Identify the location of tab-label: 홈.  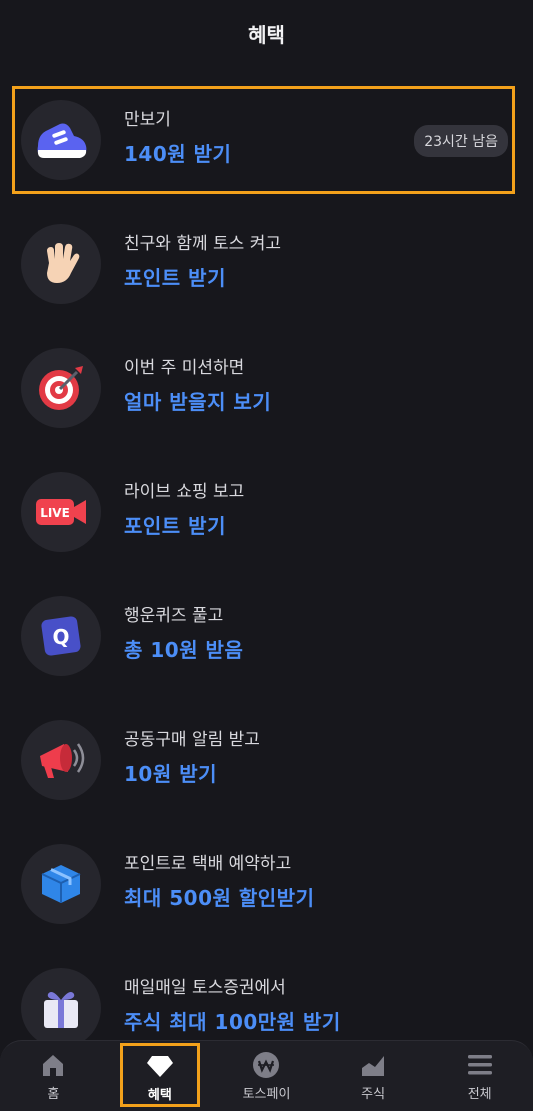
(53, 1094).